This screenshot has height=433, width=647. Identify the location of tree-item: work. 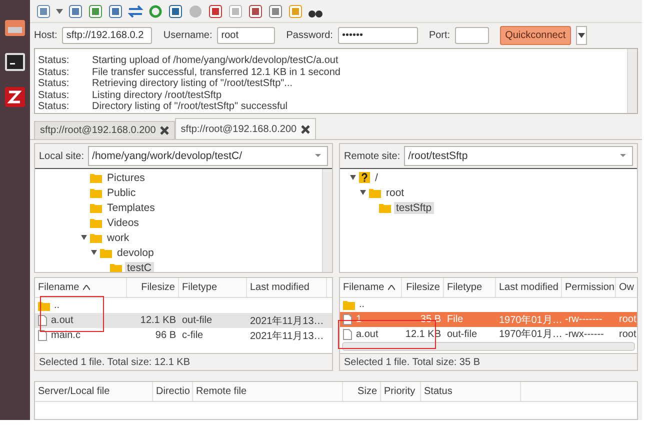
(118, 238).